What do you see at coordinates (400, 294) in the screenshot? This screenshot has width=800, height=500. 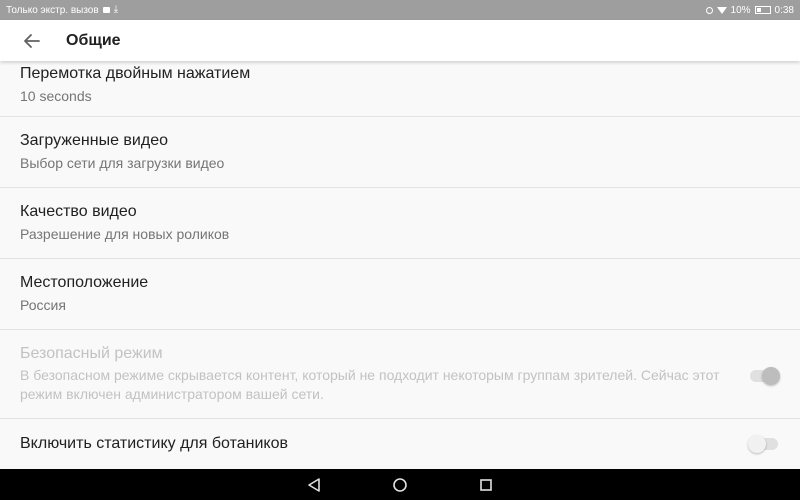 I see `setting-location: Местоположение Россия` at bounding box center [400, 294].